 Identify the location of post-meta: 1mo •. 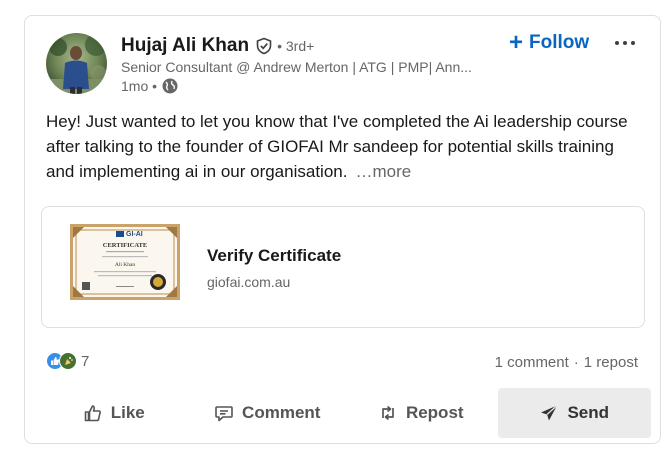
(149, 86).